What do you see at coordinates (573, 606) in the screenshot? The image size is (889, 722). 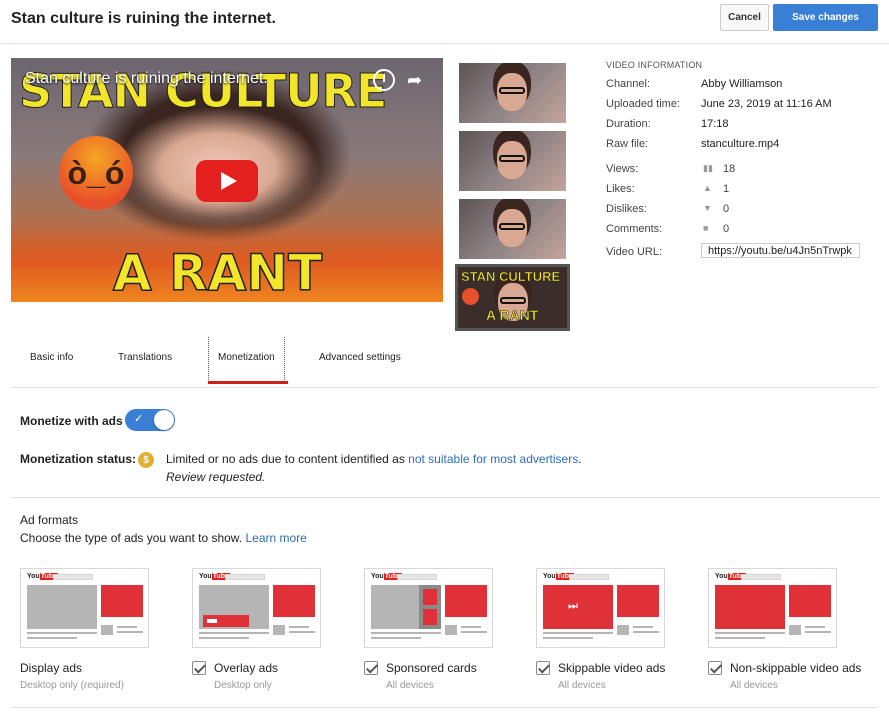 I see `skip-forward-icon: ⏭` at bounding box center [573, 606].